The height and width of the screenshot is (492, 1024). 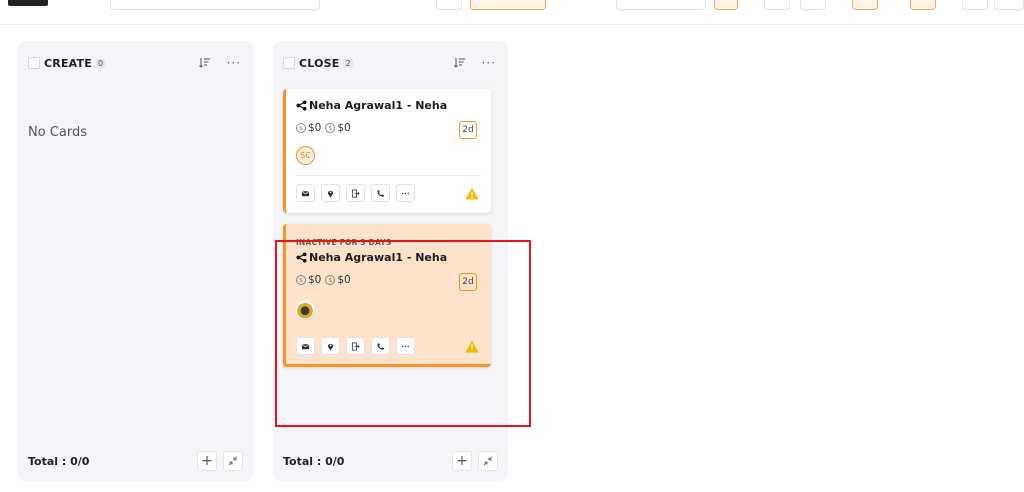 What do you see at coordinates (661, 5) in the screenshot?
I see `view-select` at bounding box center [661, 5].